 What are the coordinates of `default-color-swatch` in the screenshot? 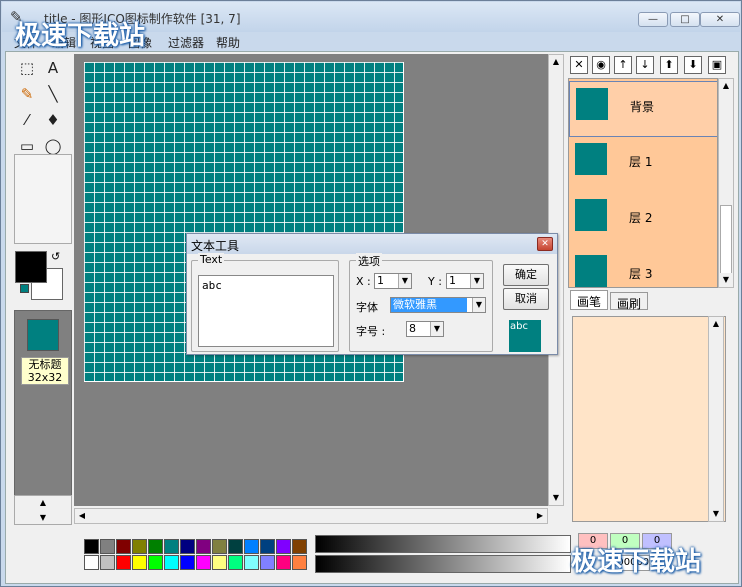 It's located at (24, 288).